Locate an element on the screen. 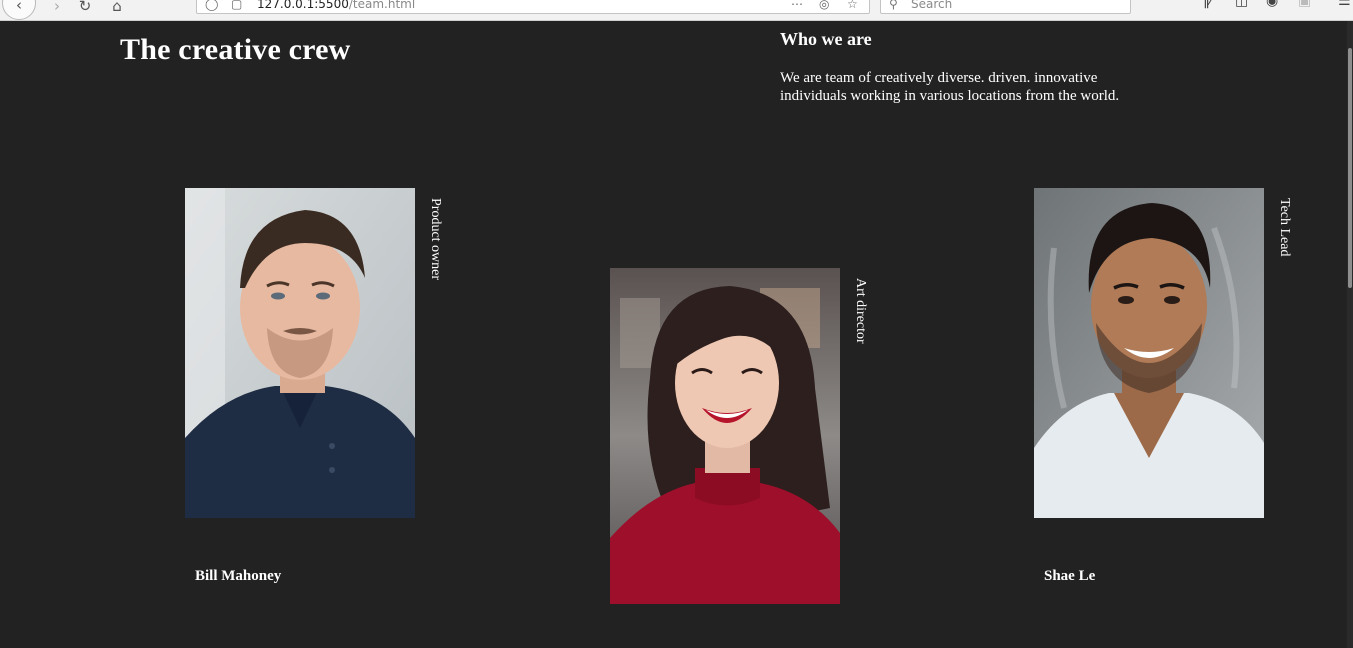 This screenshot has width=1353, height=648. star-icon: ☆ is located at coordinates (852, 5).